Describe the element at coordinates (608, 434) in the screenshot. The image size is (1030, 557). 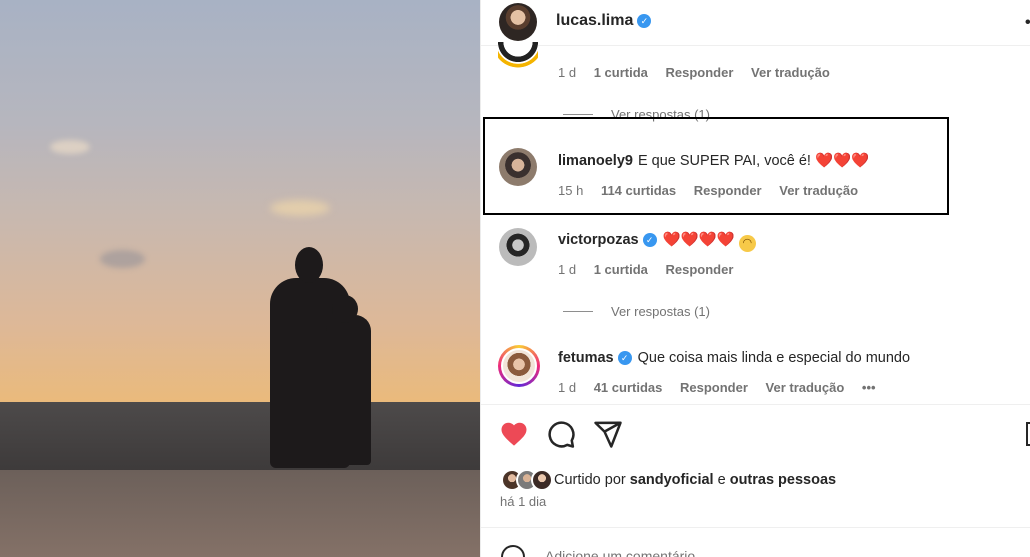
I see `share-icon` at that location.